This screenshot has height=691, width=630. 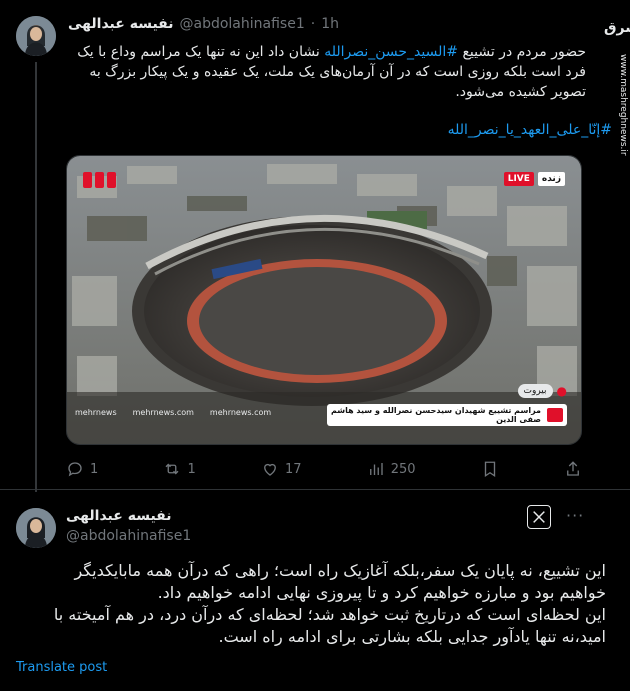 What do you see at coordinates (119, 516) in the screenshot?
I see `author-name-2: نفیسه عبدالهی` at bounding box center [119, 516].